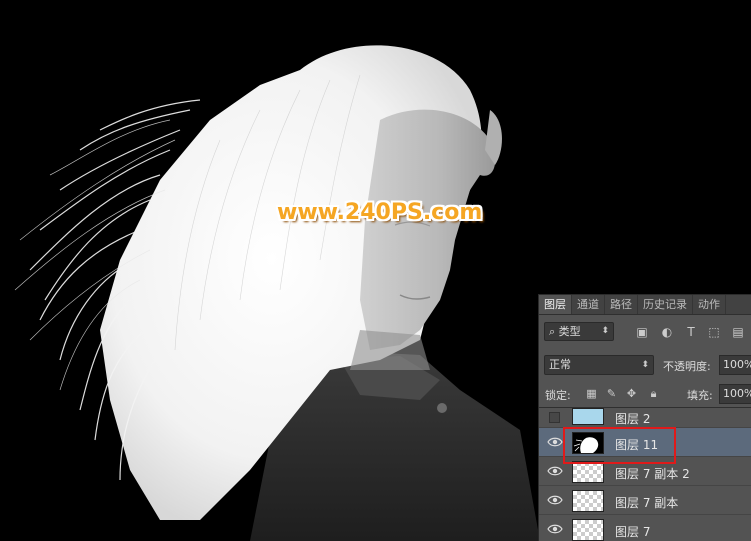  What do you see at coordinates (591, 393) in the screenshot?
I see `lock-transparent-icon: ▦` at bounding box center [591, 393].